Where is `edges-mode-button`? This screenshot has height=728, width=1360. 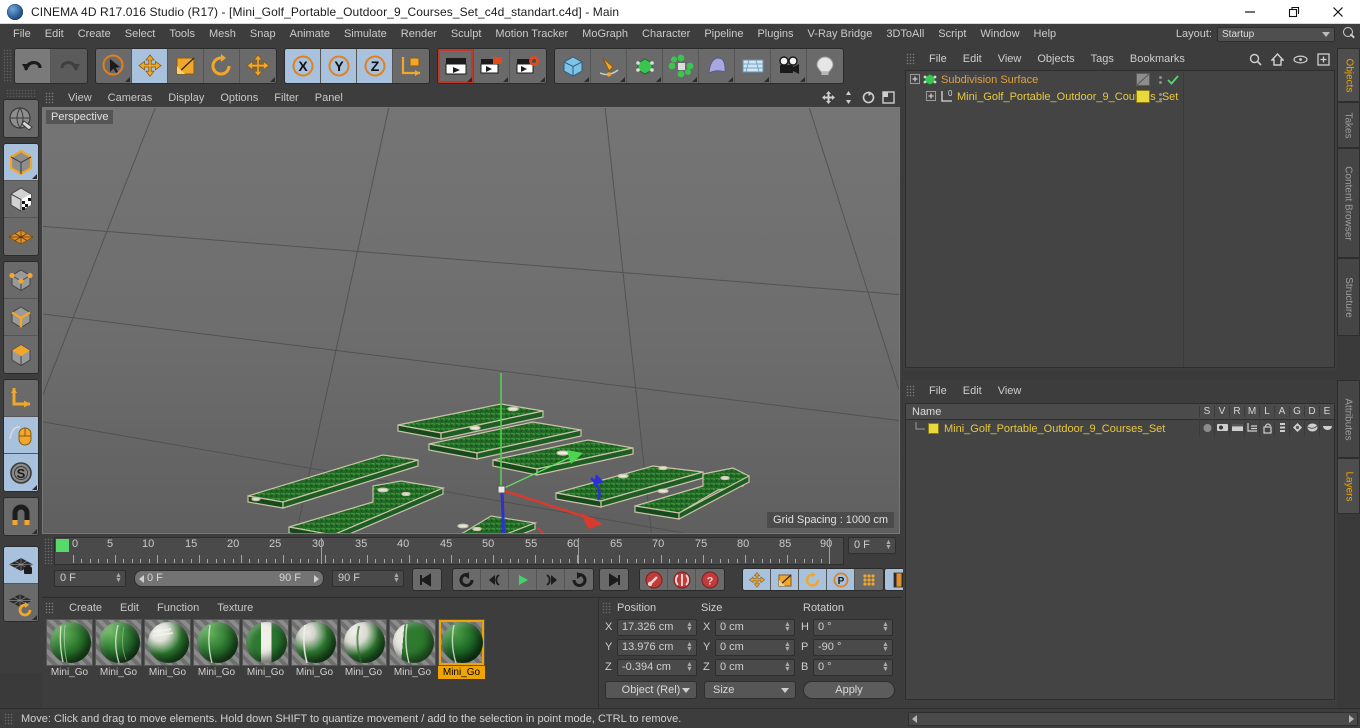
edges-mode-button is located at coordinates (21, 317).